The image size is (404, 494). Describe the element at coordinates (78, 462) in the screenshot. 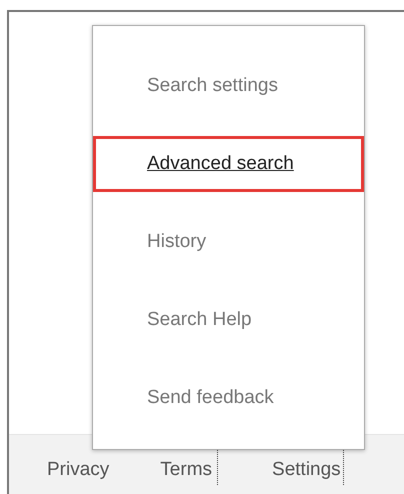

I see `footer-link: Privacy` at that location.